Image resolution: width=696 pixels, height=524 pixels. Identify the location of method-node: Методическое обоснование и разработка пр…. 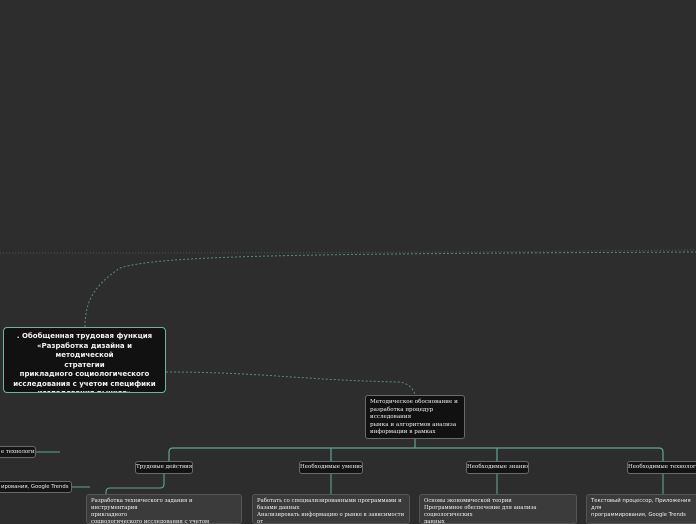
(415, 417).